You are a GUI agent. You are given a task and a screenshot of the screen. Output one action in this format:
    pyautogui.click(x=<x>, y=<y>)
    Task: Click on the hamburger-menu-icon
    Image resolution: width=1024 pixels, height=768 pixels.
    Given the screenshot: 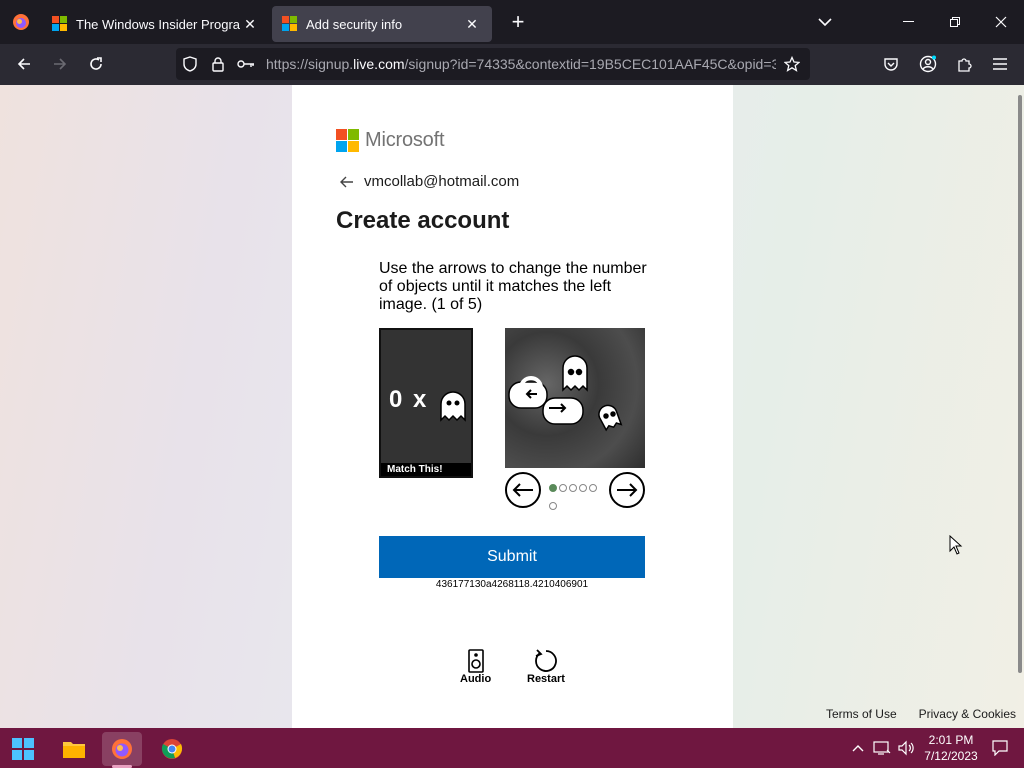 What is the action you would take?
    pyautogui.click(x=1000, y=64)
    